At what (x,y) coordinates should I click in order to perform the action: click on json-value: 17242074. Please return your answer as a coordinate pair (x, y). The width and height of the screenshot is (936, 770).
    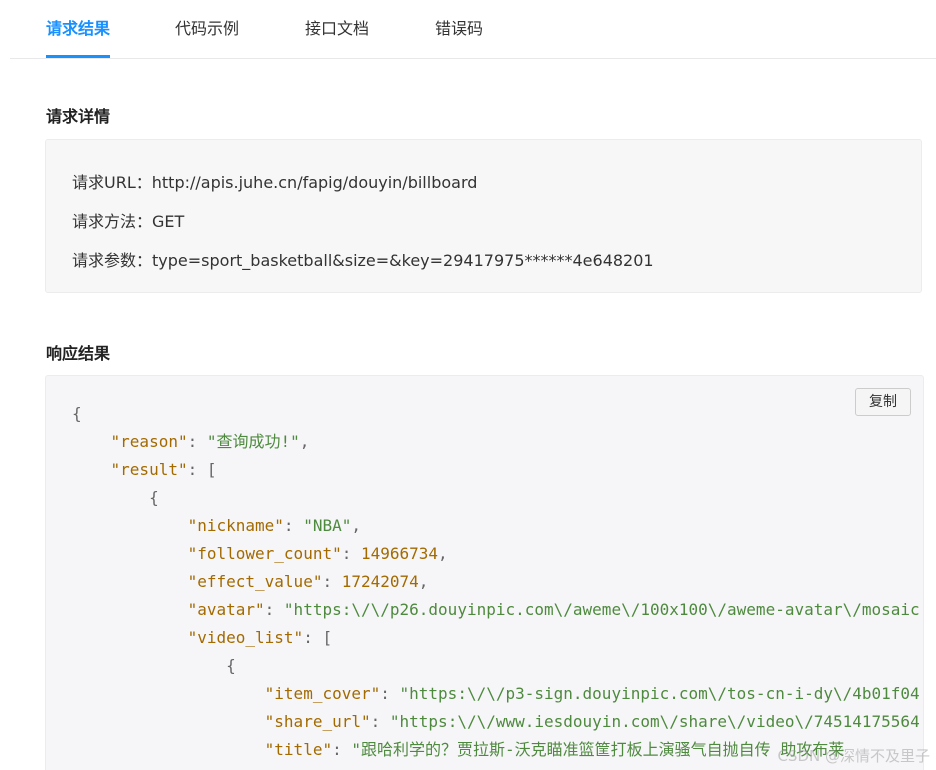
    Looking at the image, I should click on (380, 581).